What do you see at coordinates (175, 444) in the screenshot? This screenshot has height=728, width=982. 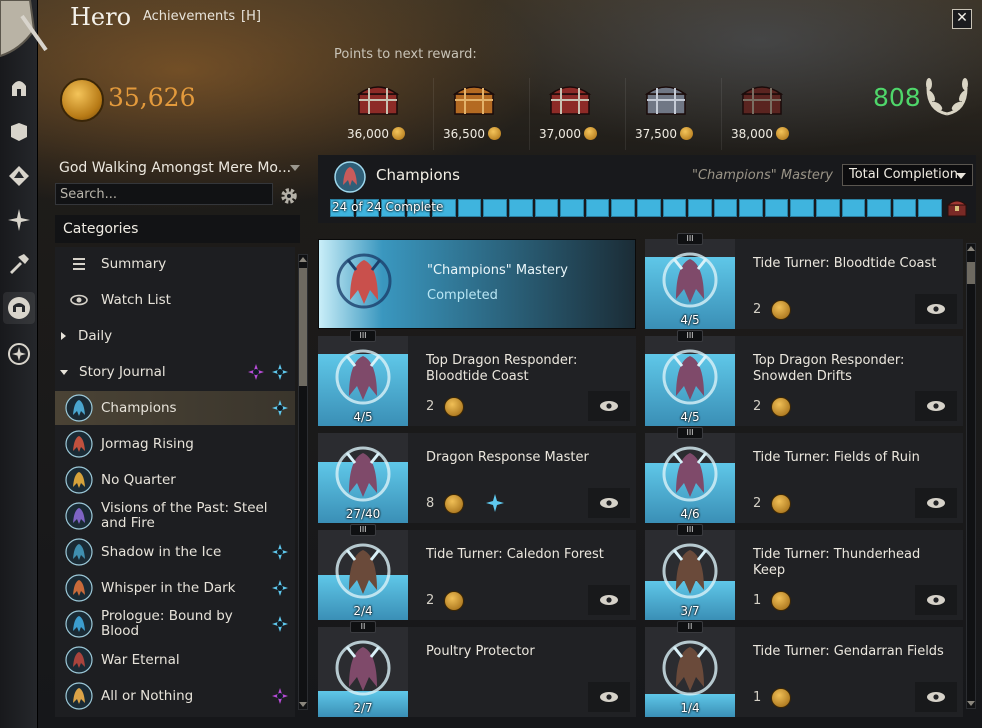 I see `sidebar-item-jormag-rising: Jormag Rising` at bounding box center [175, 444].